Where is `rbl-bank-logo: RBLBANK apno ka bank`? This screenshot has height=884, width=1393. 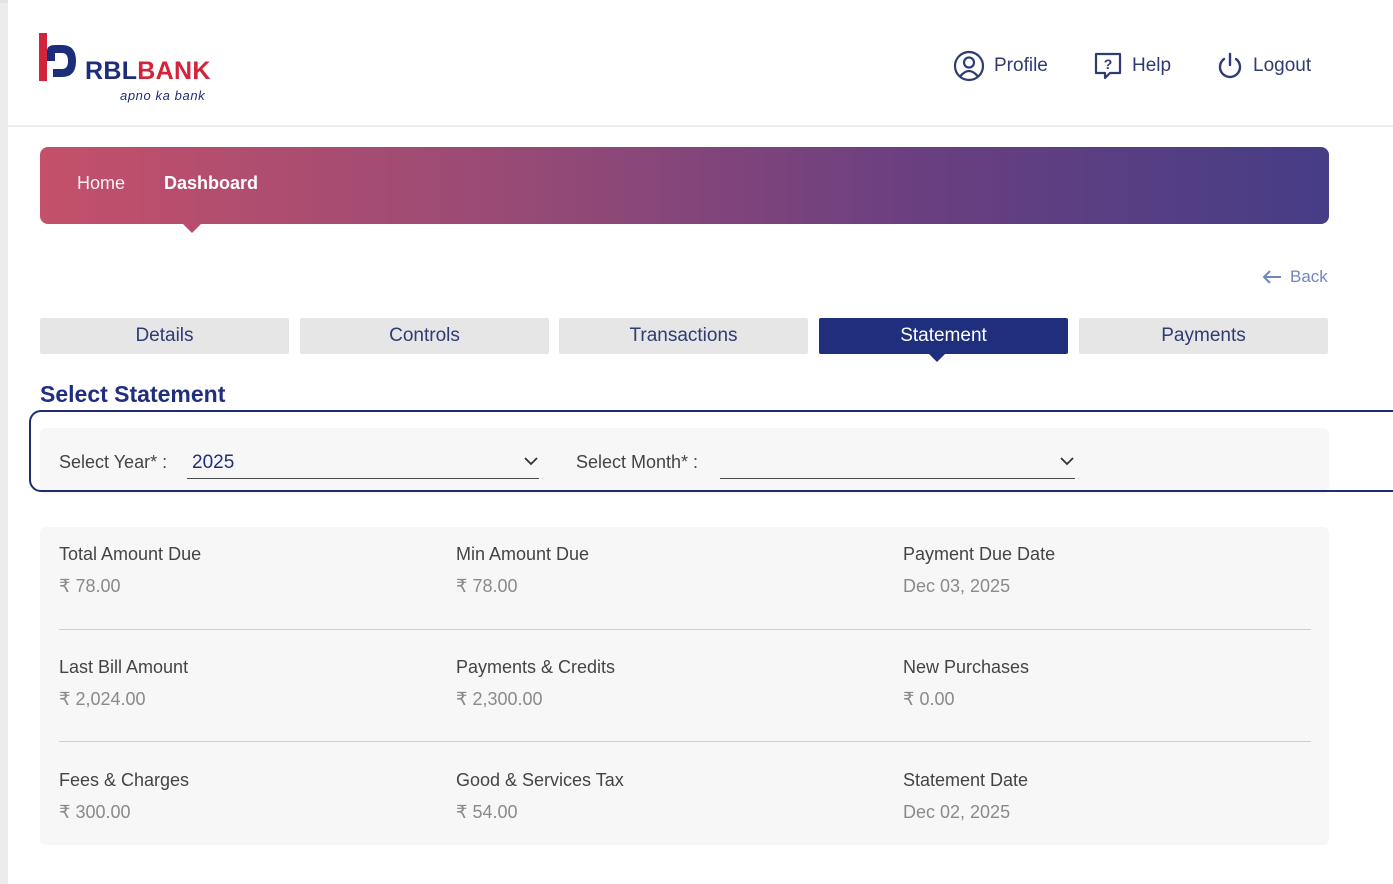
rbl-bank-logo: RBLBANK apno ka bank is located at coordinates (133, 71).